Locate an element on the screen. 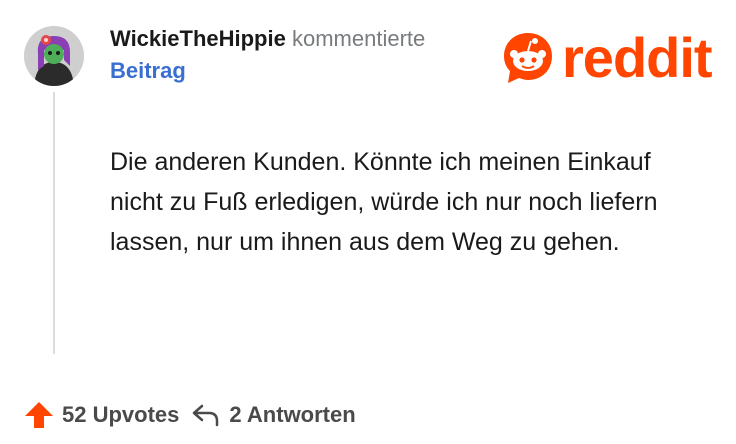 The image size is (736, 444). avatar-image is located at coordinates (54, 56).